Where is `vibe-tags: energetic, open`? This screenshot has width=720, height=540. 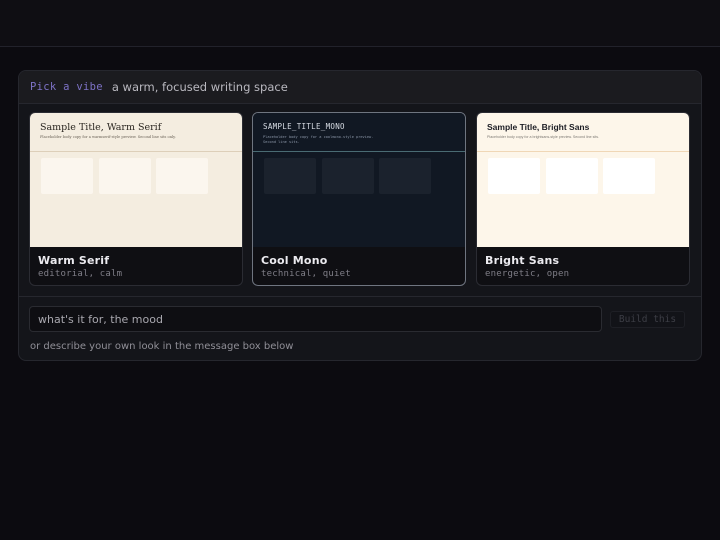
vibe-tags: energetic, open is located at coordinates (527, 274).